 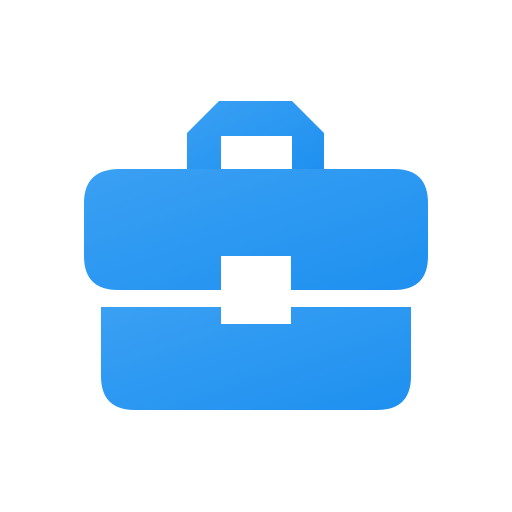 I want to click on briefcase-handle, so click(x=255, y=136).